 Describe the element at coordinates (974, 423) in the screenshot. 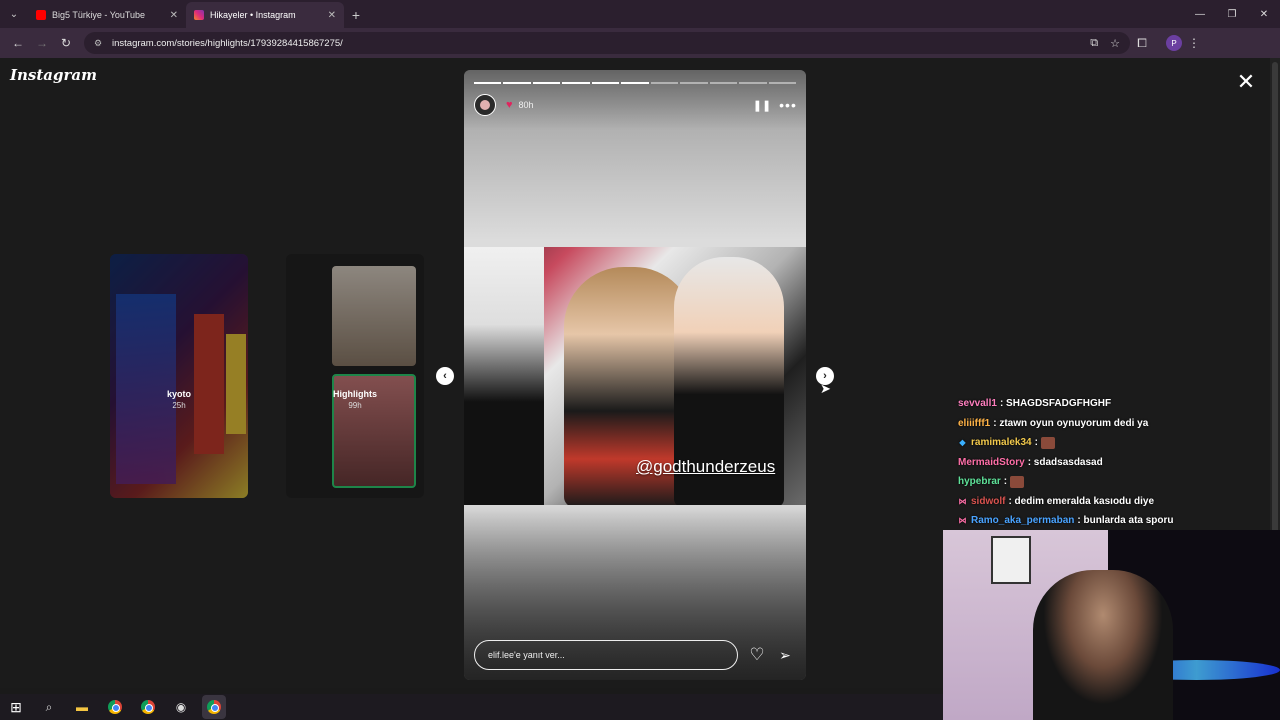

I see `chat-username: eliiifff1` at that location.